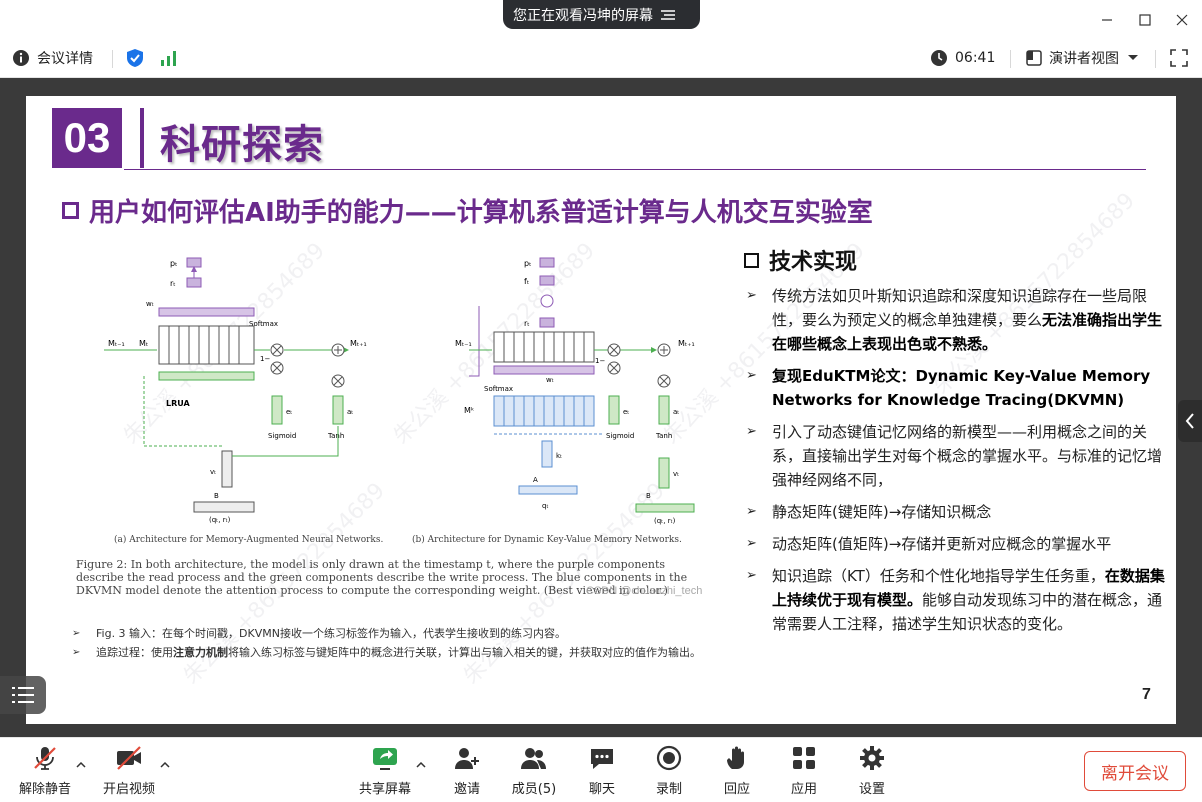 The width and height of the screenshot is (1202, 802). I want to click on tech-bullet: 动态矩阵(值矩阵)→存储并更新对应概念的掌握水平, so click(959, 544).